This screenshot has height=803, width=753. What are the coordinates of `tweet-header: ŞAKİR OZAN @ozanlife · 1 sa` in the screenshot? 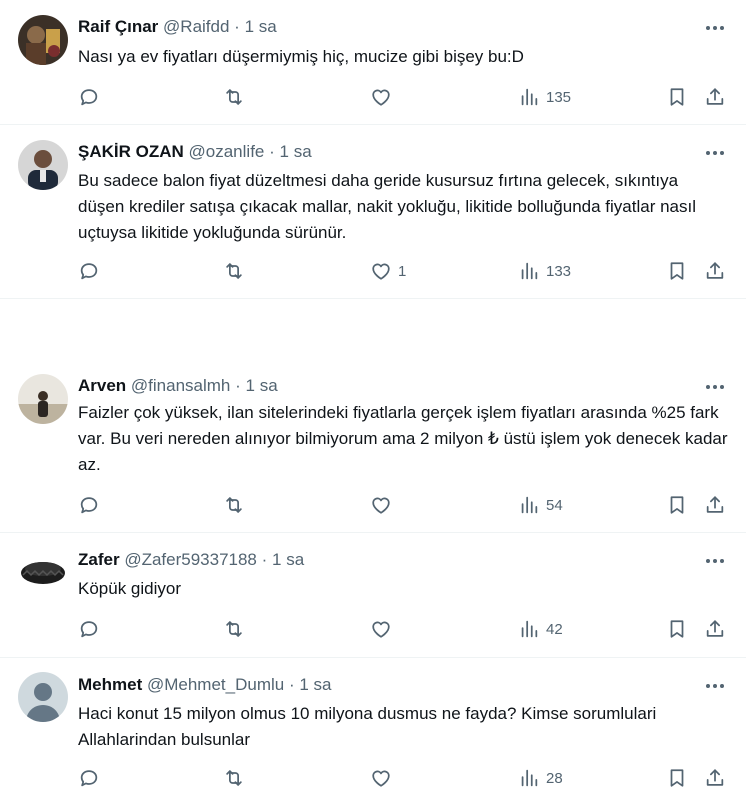 It's located at (403, 153).